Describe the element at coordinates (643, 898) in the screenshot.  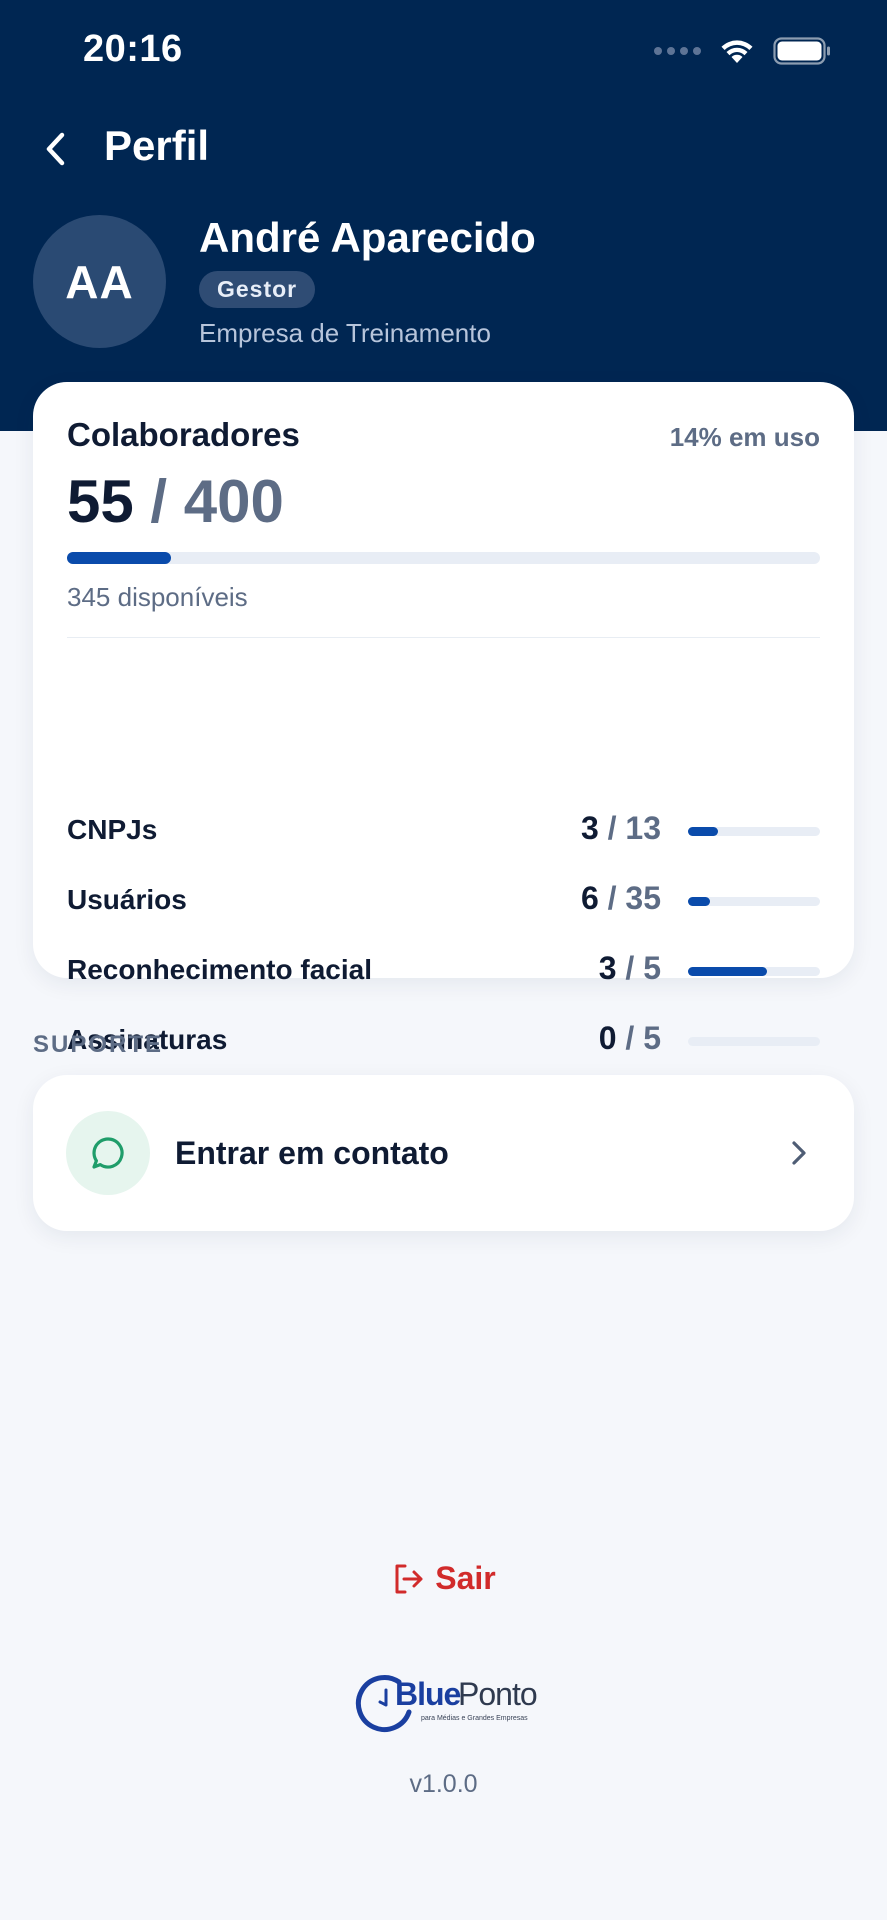
I see `resource-total: 35` at that location.